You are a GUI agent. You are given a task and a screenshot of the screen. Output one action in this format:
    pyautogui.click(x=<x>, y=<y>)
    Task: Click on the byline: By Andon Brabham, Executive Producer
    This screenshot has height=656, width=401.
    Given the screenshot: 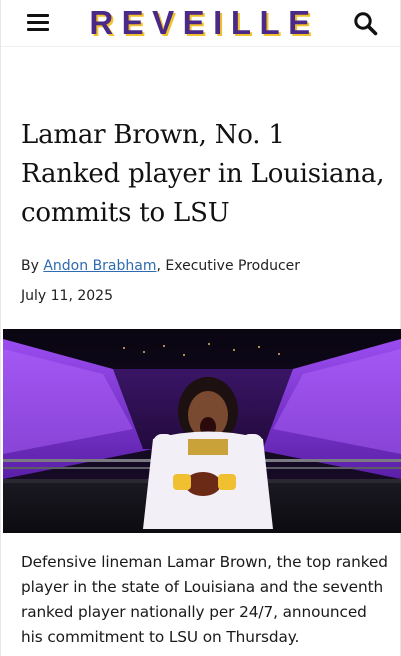 What is the action you would take?
    pyautogui.click(x=206, y=266)
    